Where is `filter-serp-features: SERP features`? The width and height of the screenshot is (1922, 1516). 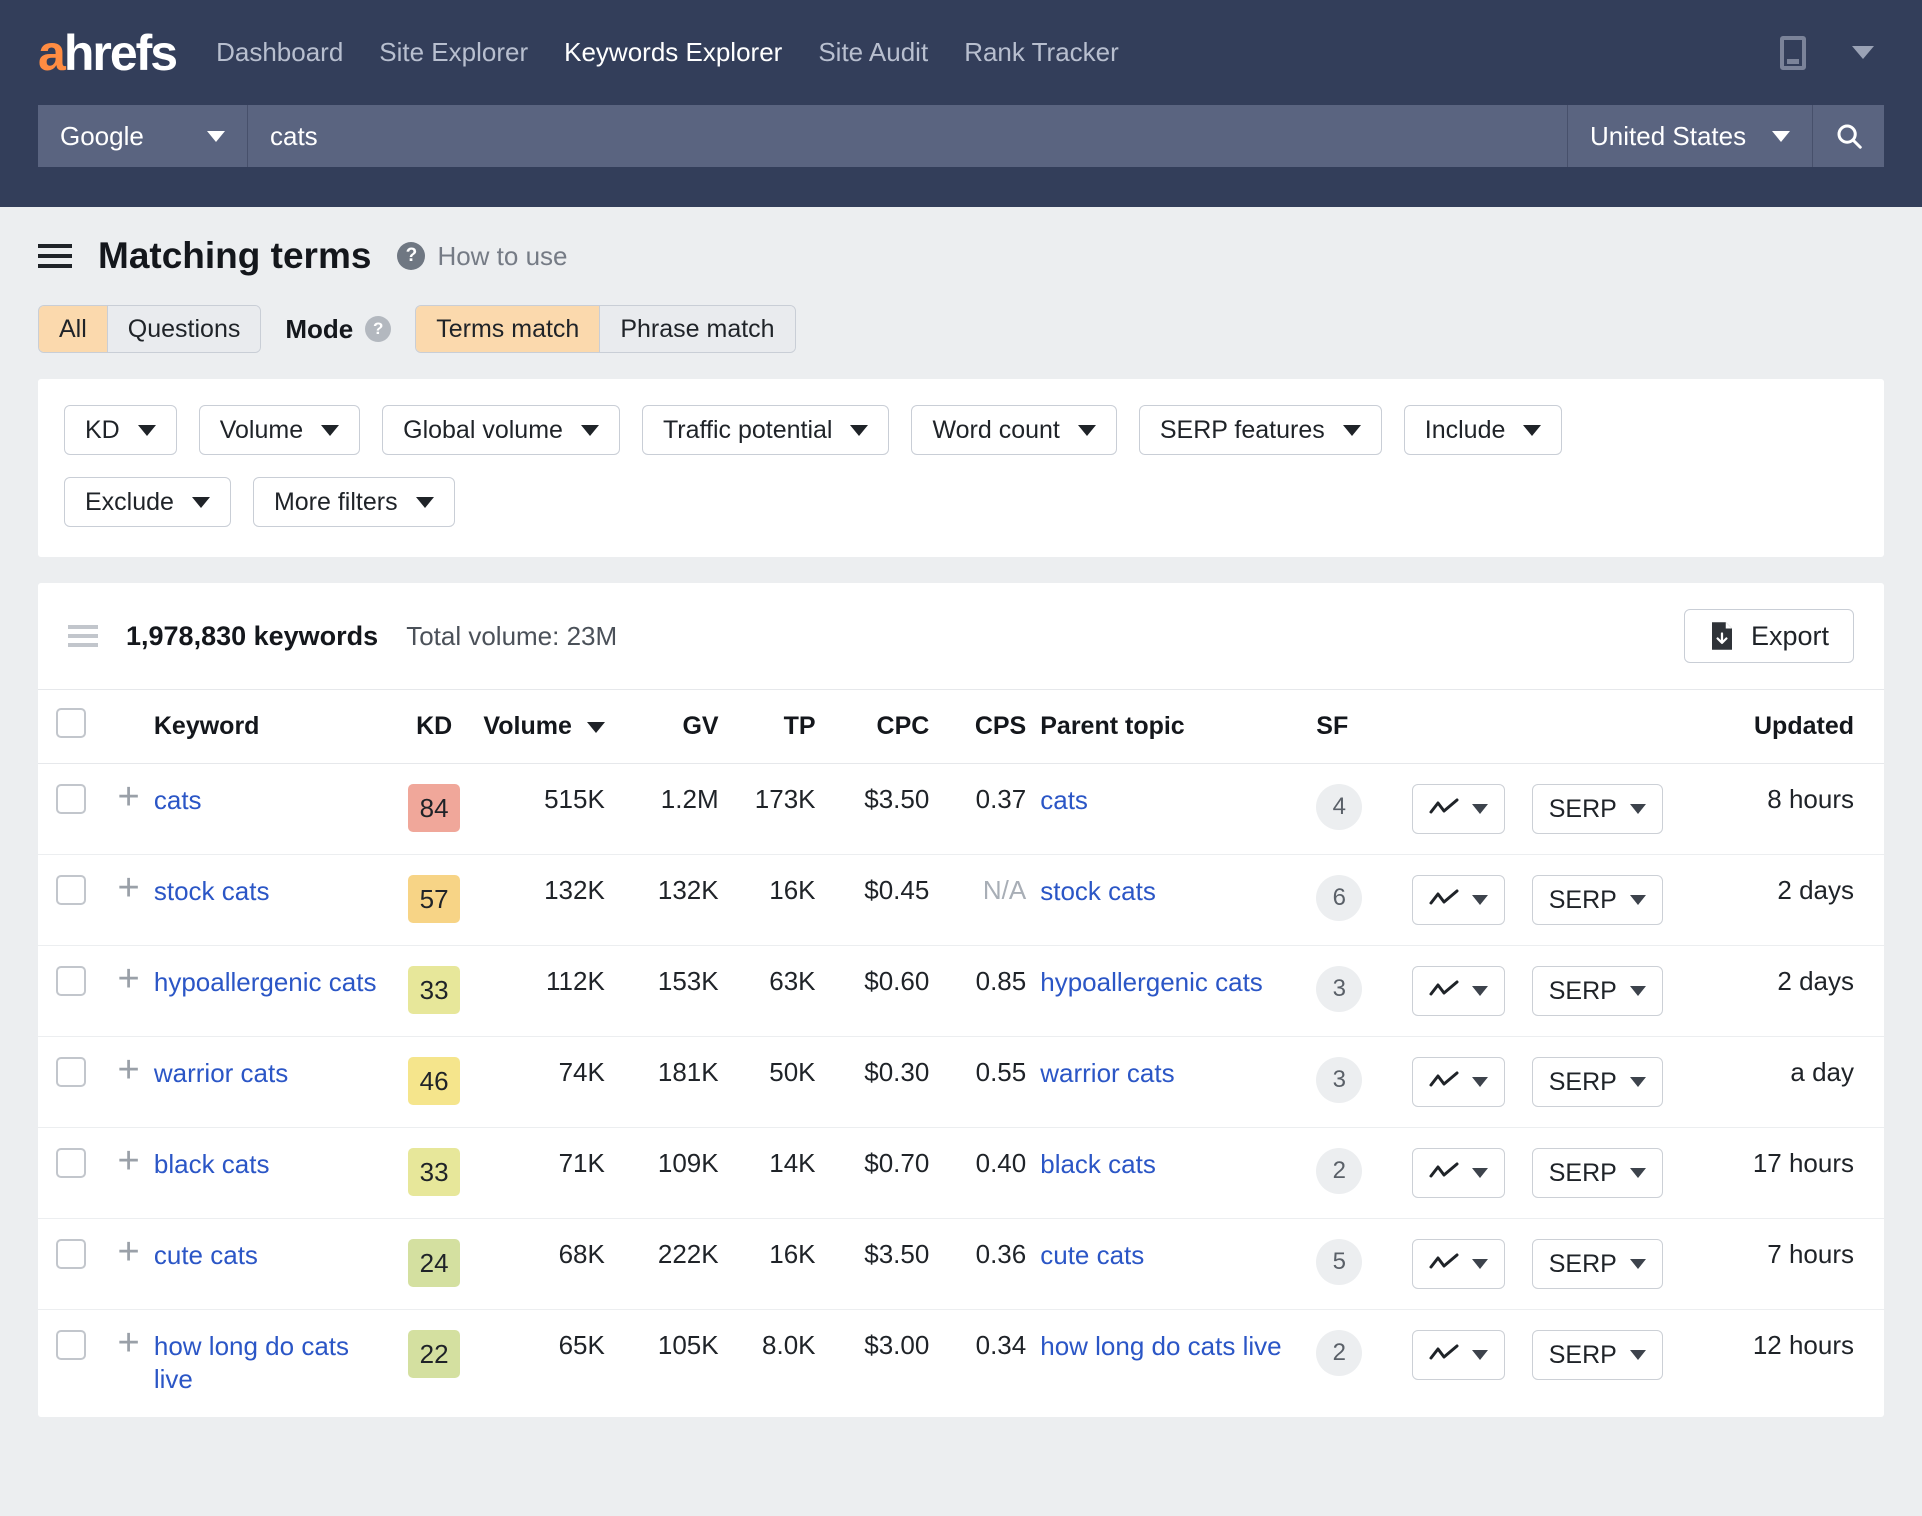 filter-serp-features: SERP features is located at coordinates (1260, 430).